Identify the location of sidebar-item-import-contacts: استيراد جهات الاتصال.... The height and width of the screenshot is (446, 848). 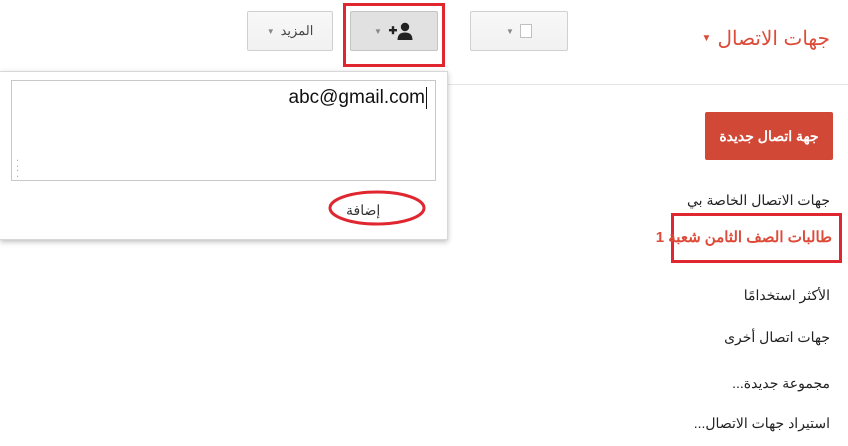
(762, 423).